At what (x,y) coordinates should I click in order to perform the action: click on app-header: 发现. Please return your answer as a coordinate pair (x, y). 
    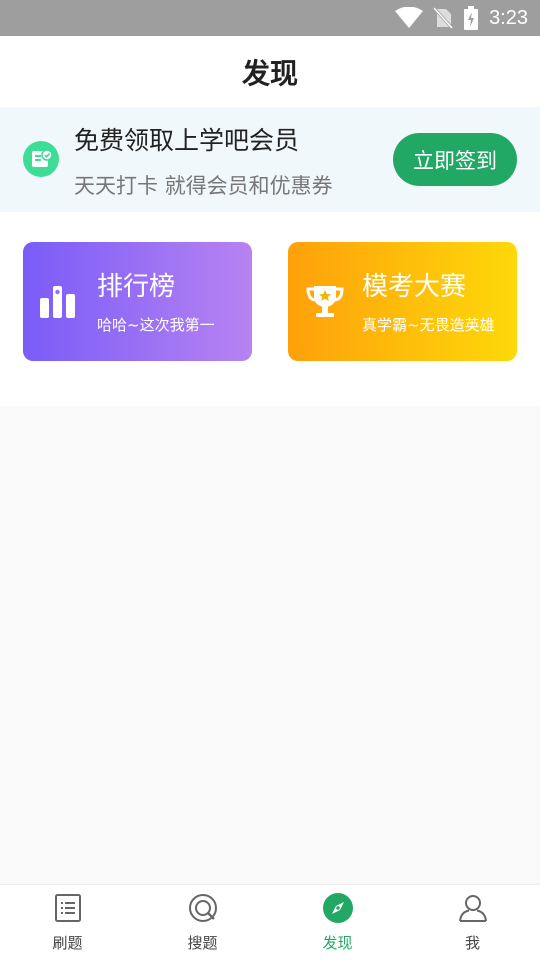
    Looking at the image, I should click on (270, 72).